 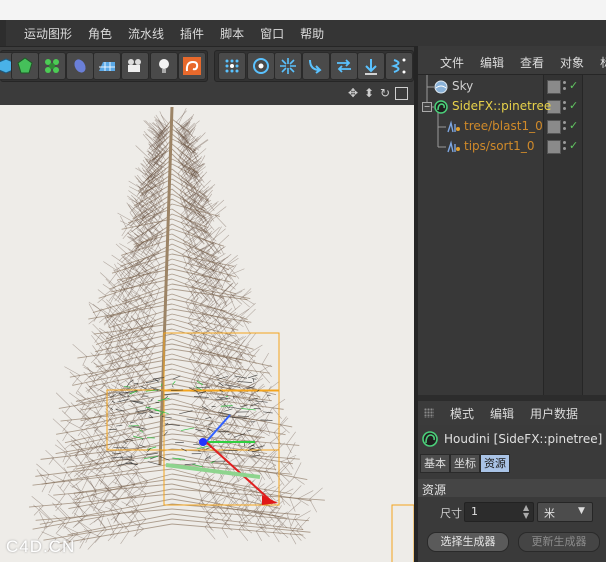 What do you see at coordinates (312, 33) in the screenshot?
I see `menu-help: 帮助` at bounding box center [312, 33].